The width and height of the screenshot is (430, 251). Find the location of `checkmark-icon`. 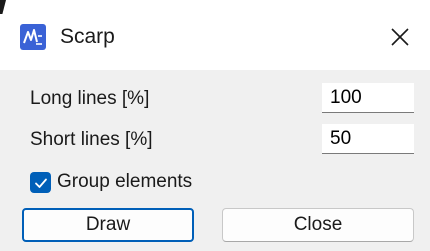

checkmark-icon is located at coordinates (40, 183).